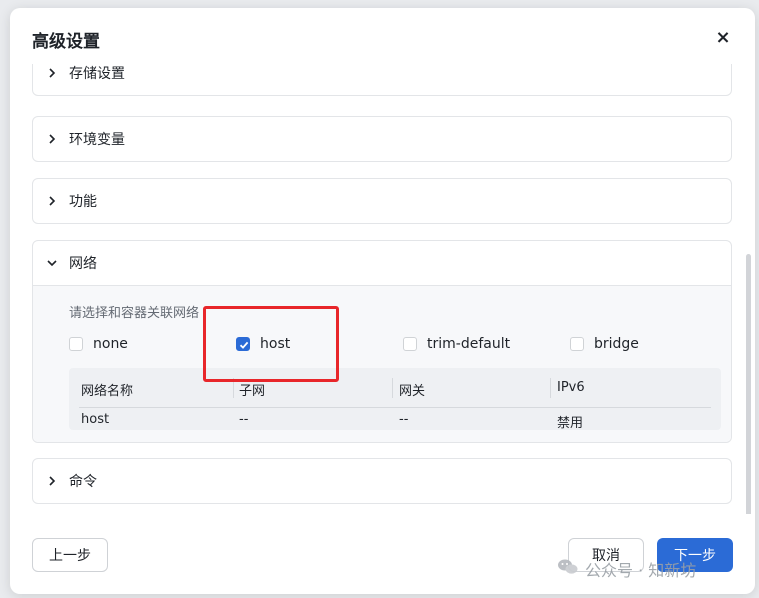 The height and width of the screenshot is (598, 759). What do you see at coordinates (252, 391) in the screenshot?
I see `table-header-subnet: 子网` at bounding box center [252, 391].